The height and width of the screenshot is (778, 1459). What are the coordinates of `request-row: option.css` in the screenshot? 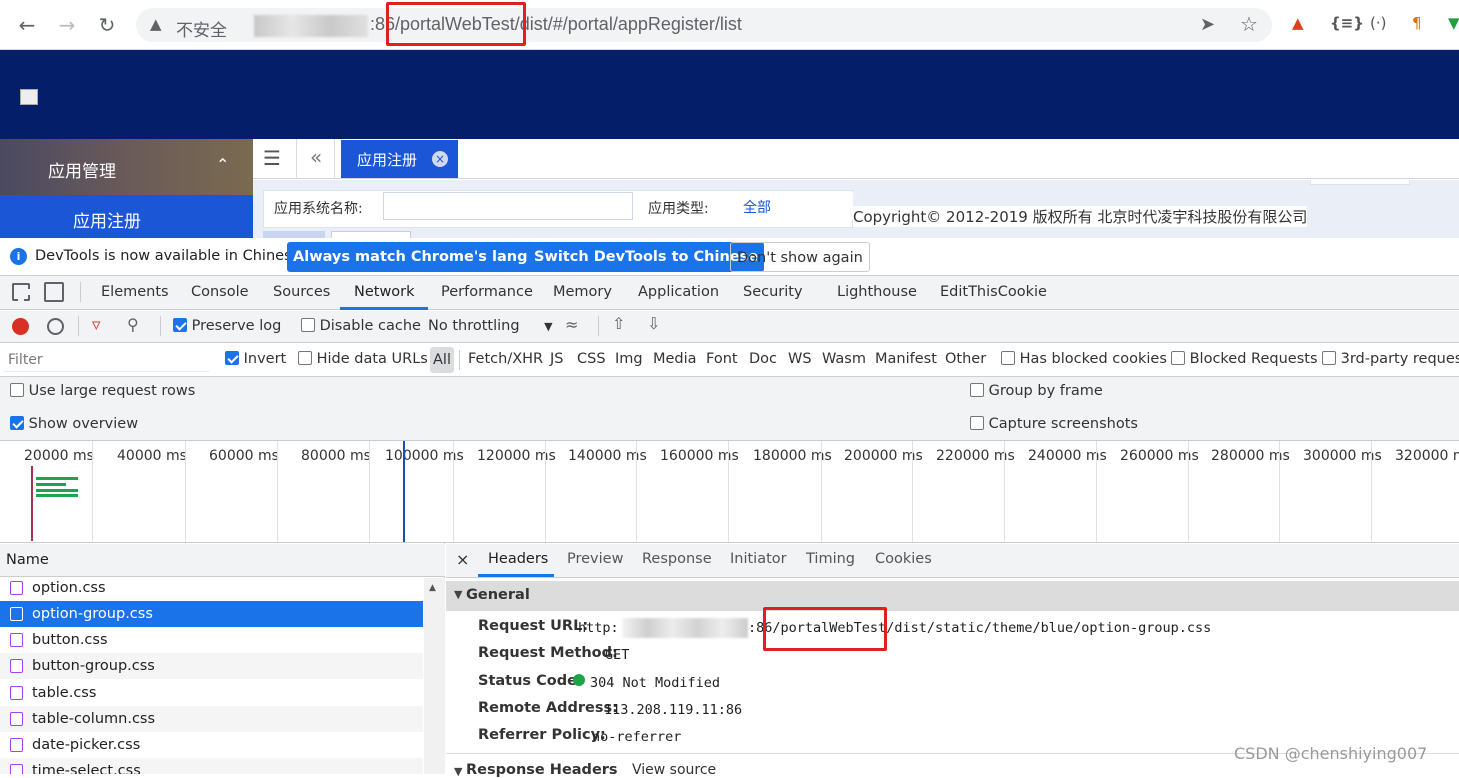 It's located at (211, 588).